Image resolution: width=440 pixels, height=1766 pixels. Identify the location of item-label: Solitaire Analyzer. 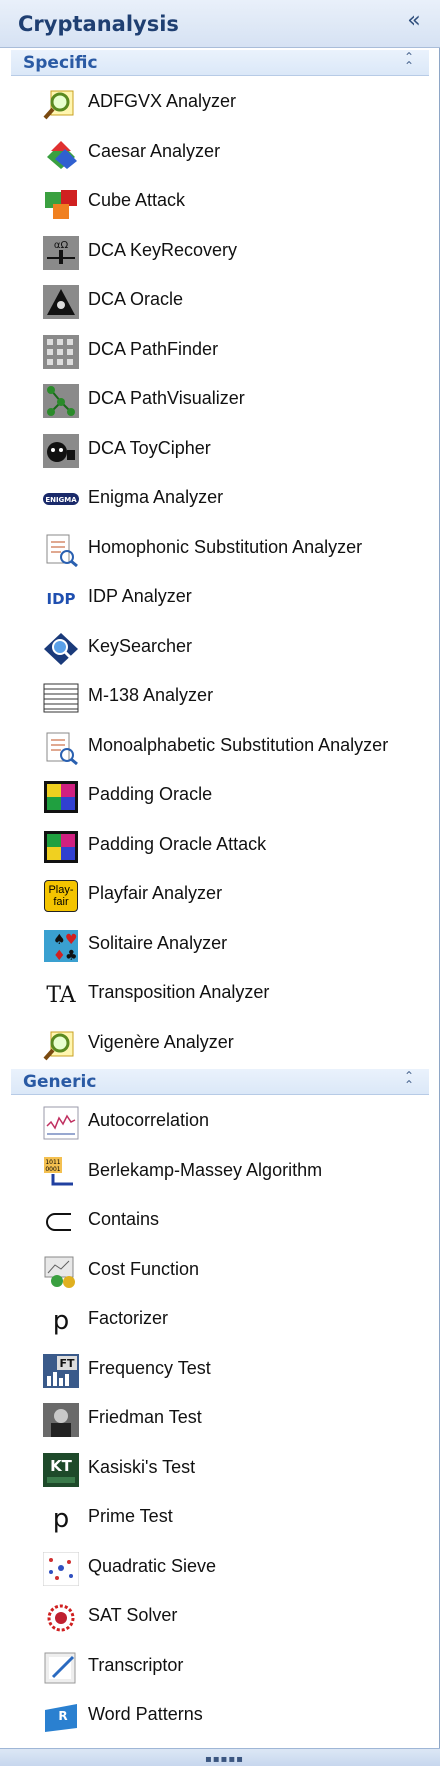
(158, 942).